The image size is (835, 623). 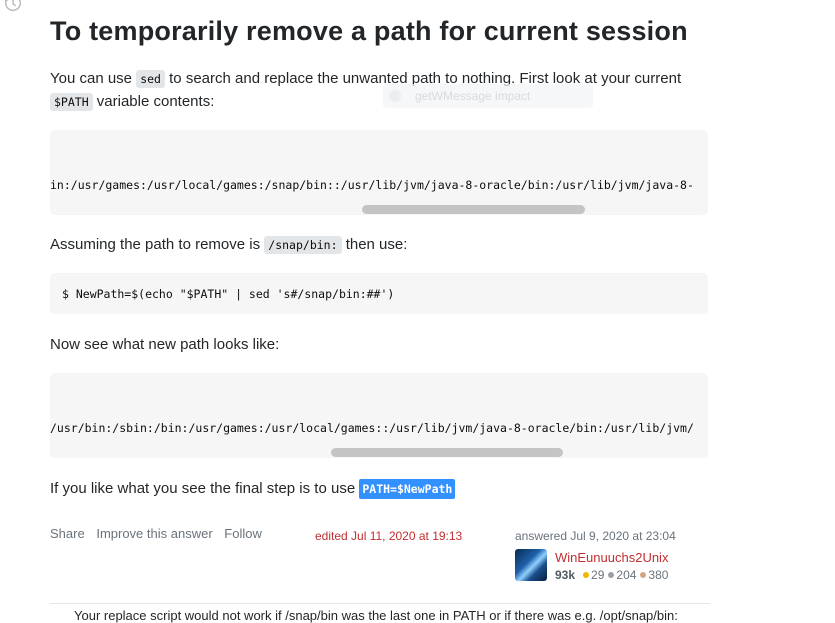 I want to click on inline-code-snap-bin: /snap/bin:, so click(x=303, y=245).